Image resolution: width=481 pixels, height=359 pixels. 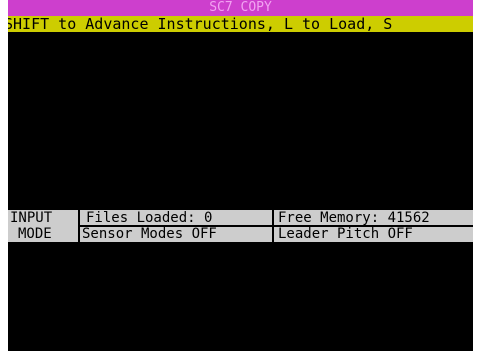 What do you see at coordinates (31, 218) in the screenshot?
I see `mode-label-line1: INPUT` at bounding box center [31, 218].